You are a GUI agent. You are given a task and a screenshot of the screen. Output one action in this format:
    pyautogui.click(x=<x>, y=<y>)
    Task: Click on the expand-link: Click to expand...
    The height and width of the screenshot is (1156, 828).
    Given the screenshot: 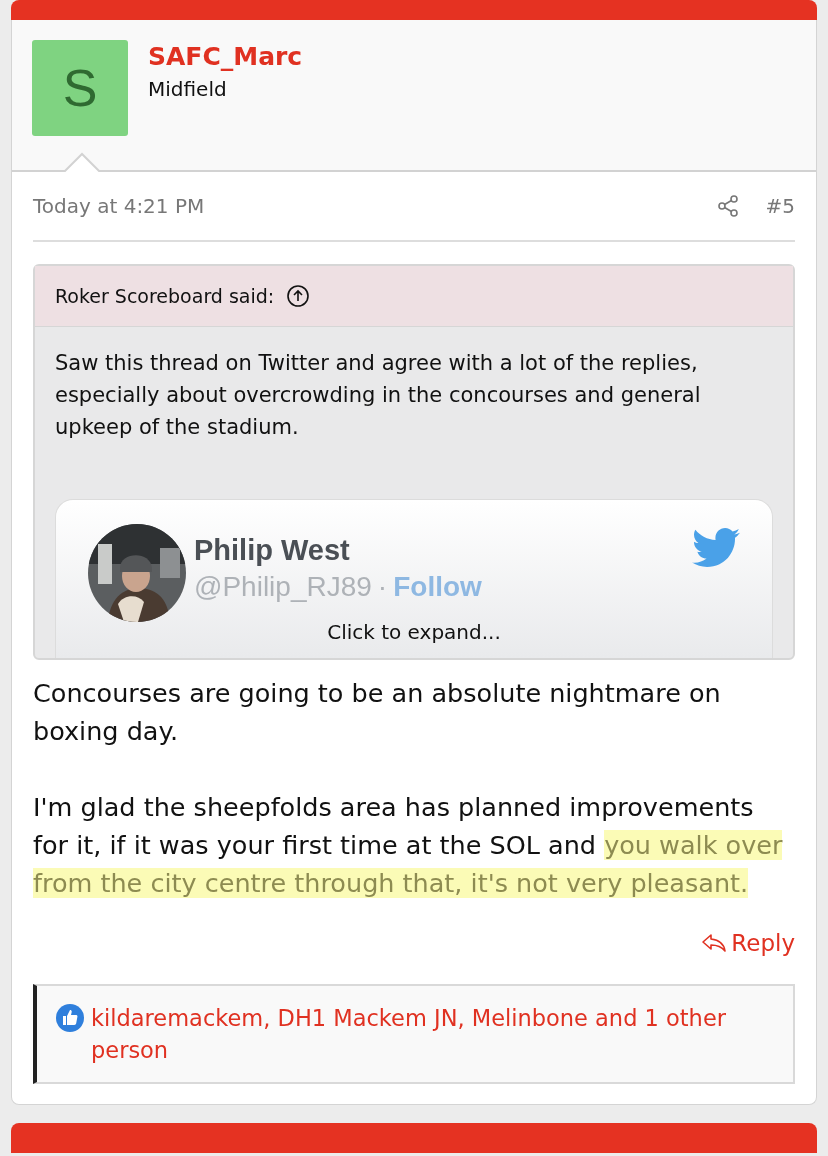 What is the action you would take?
    pyautogui.click(x=414, y=639)
    